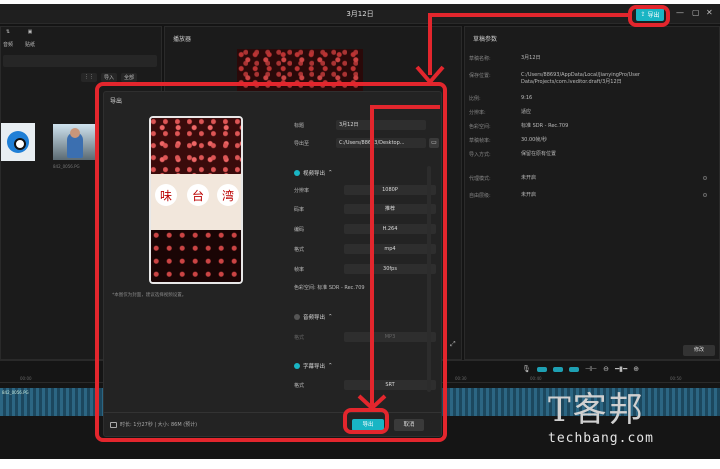  What do you see at coordinates (8, 38) in the screenshot?
I see `tab-audio: ⇅ 音频` at bounding box center [8, 38].